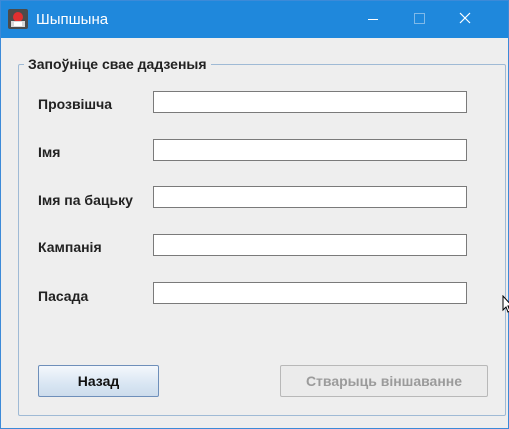 This screenshot has width=509, height=429. I want to click on mouse-cursor-icon, so click(505, 304).